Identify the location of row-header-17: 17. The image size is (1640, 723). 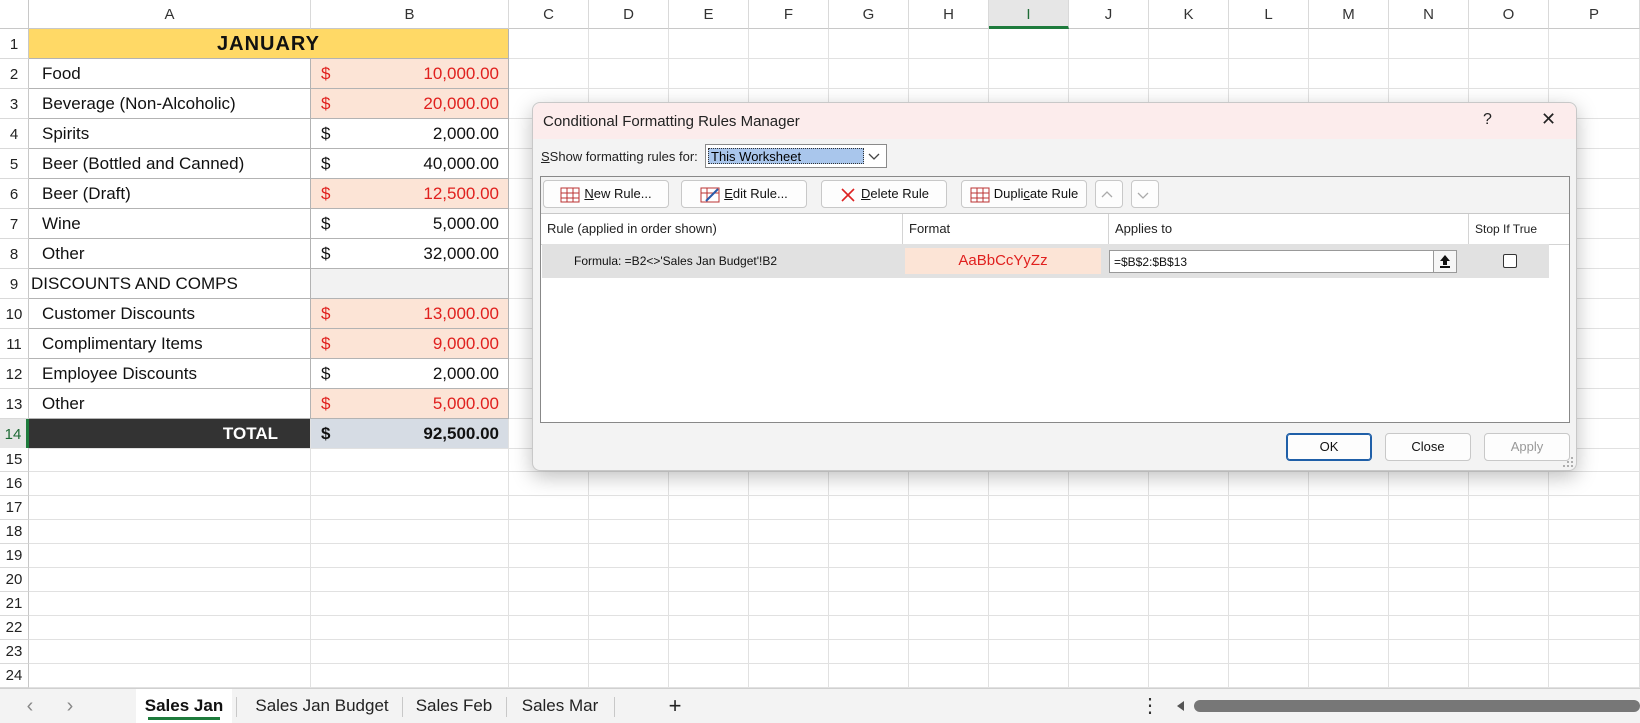
(14, 508).